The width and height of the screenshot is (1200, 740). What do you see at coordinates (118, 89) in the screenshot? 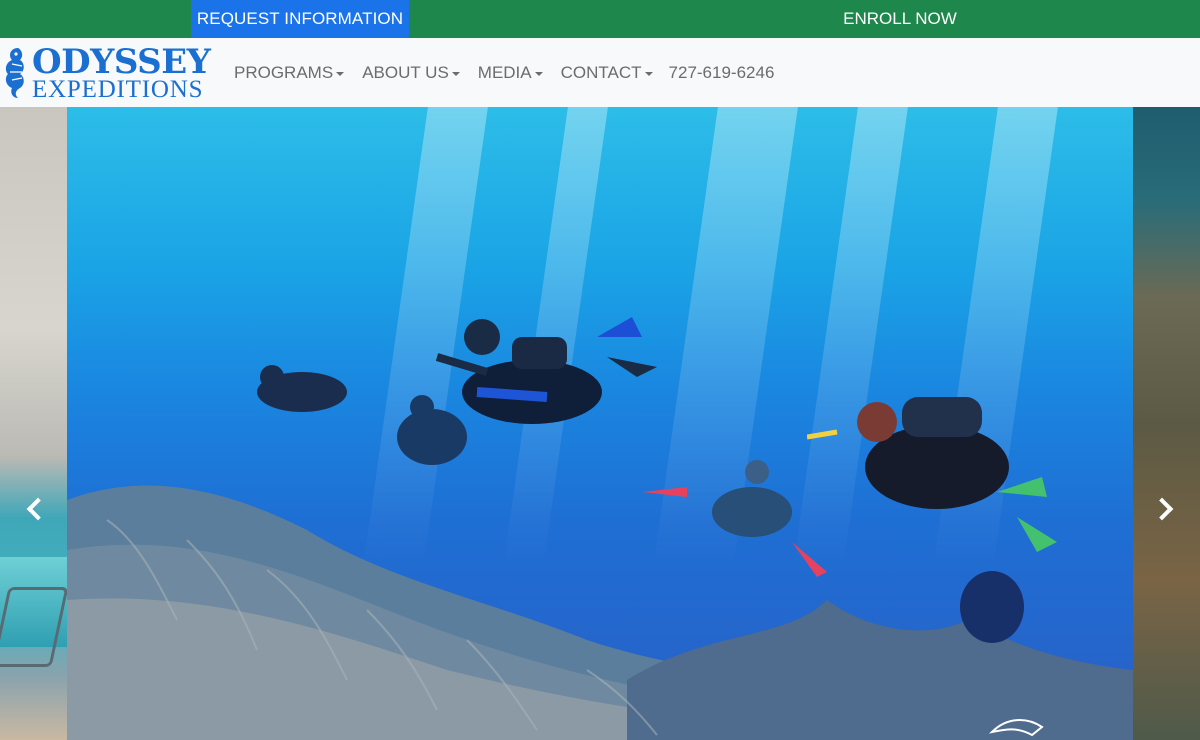
I see `logo-text-expeditions: EXPEDITIONS` at bounding box center [118, 89].